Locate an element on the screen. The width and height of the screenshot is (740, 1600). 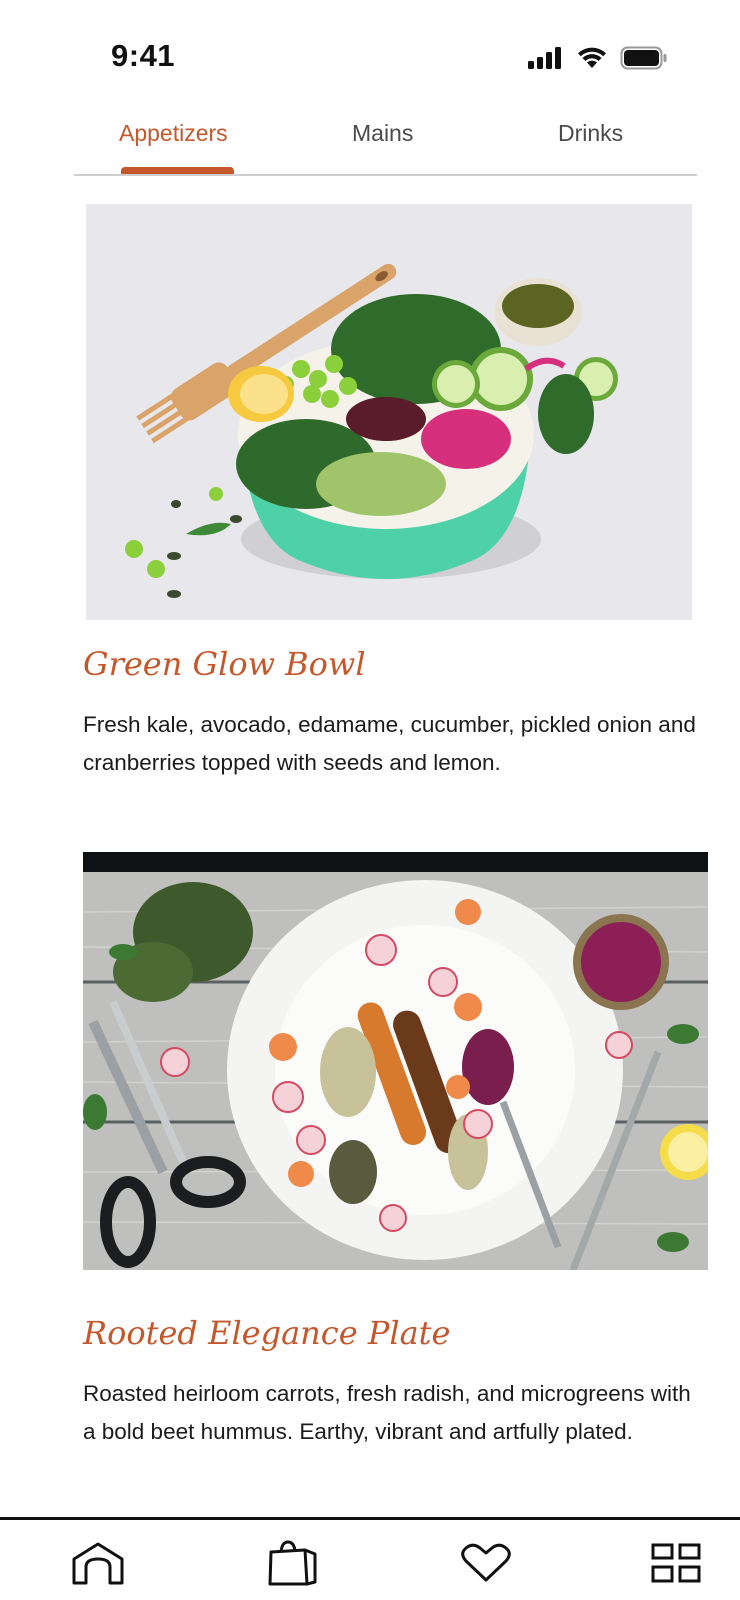
grid-icon is located at coordinates (676, 1565).